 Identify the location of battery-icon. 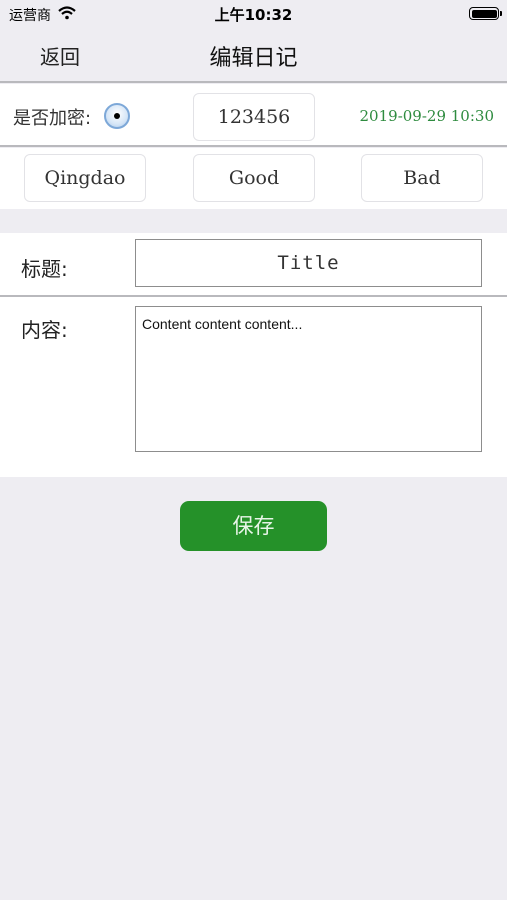
(485, 13).